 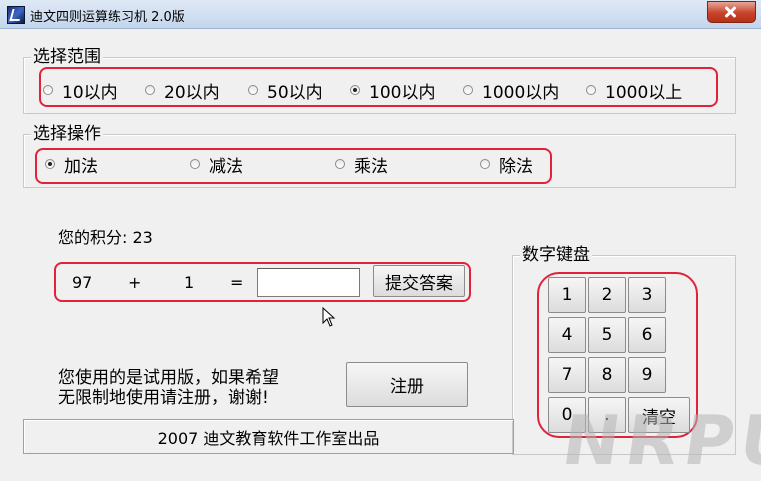 I want to click on operand-2: 1, so click(x=189, y=282).